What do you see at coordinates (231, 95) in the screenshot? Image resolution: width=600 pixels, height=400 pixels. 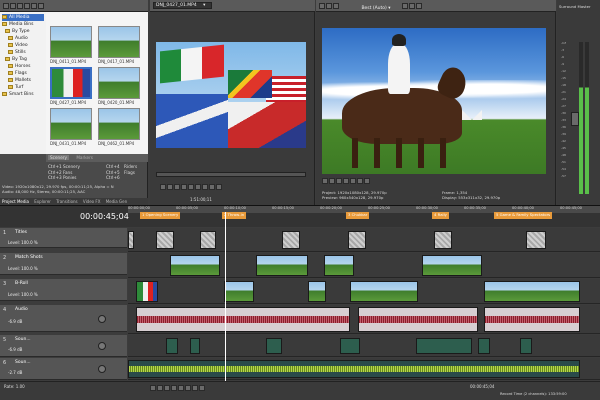 I see `trimmer-preview` at bounding box center [231, 95].